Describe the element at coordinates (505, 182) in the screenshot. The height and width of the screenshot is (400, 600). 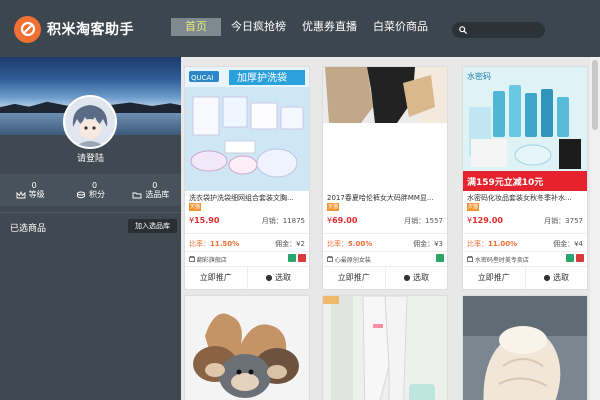
I see `promo-banner: 满159元立减10元` at that location.